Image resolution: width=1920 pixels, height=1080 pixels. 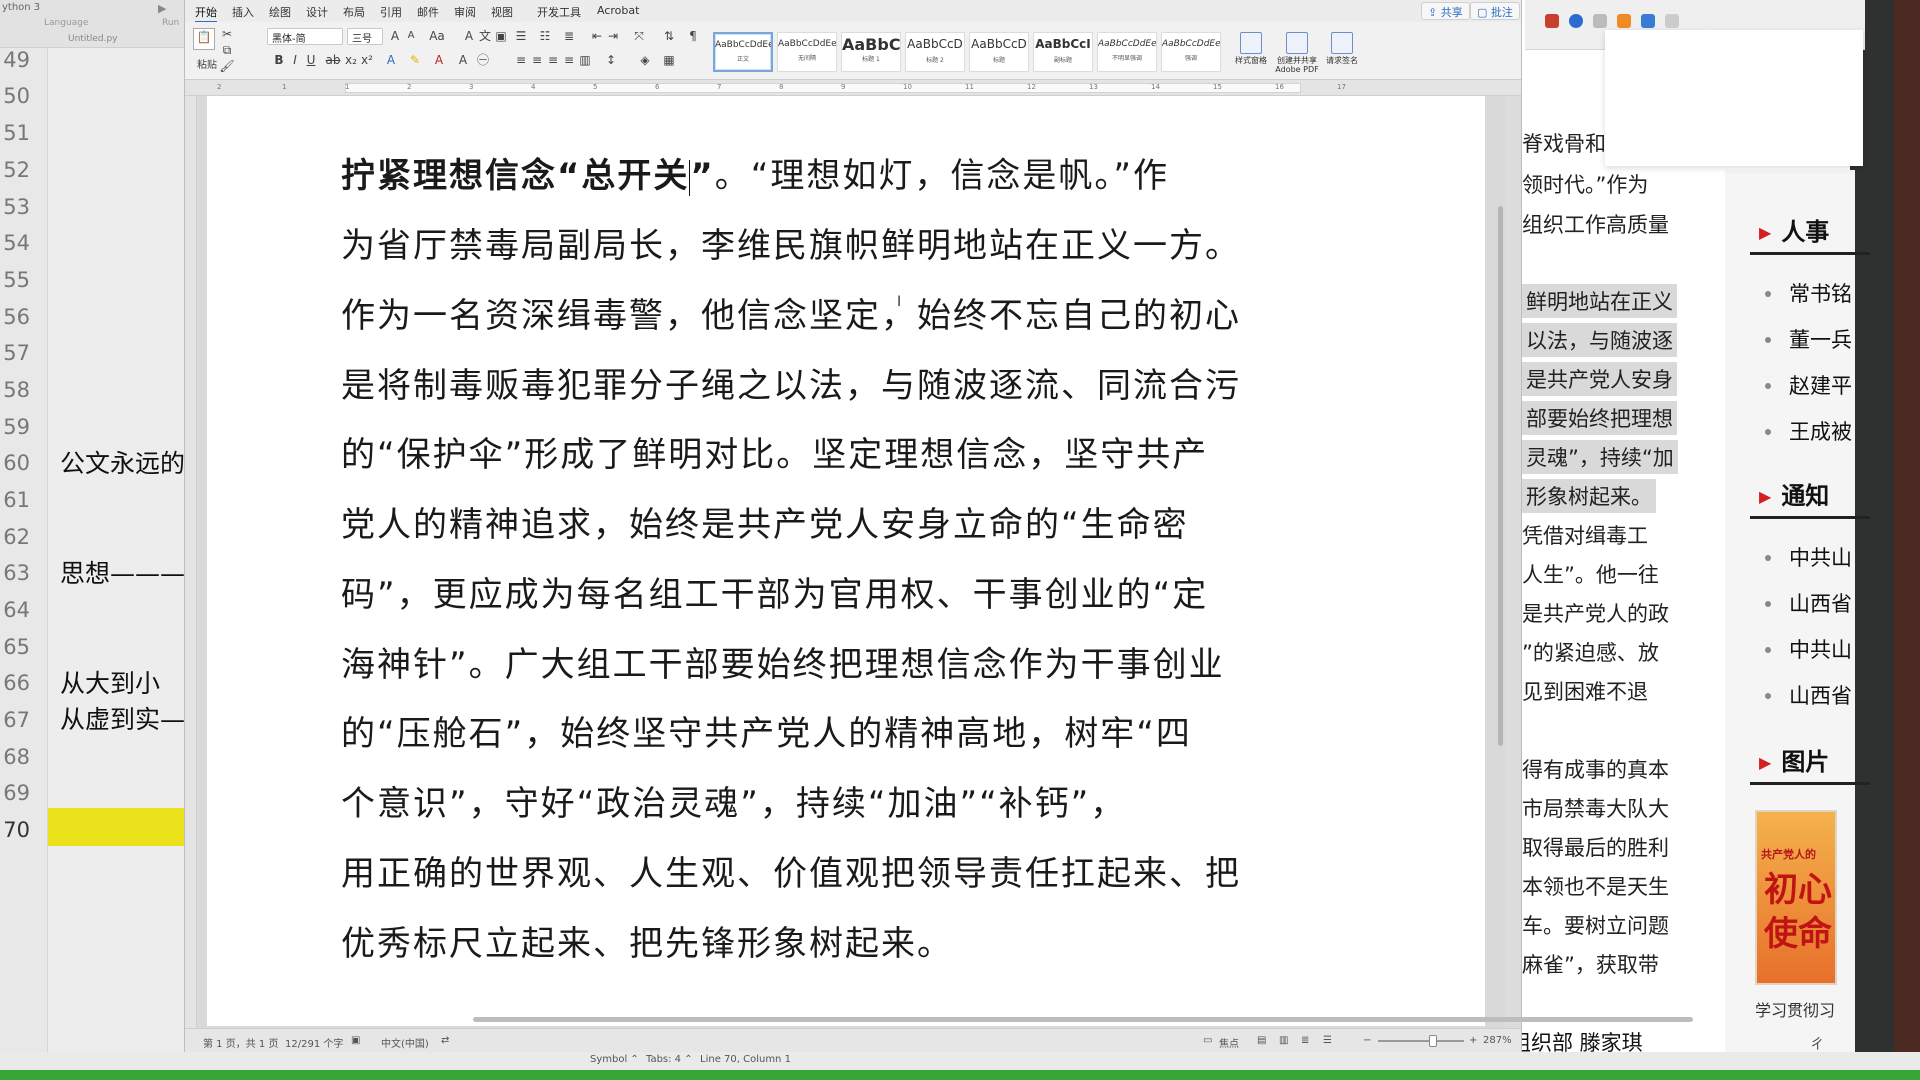 What do you see at coordinates (1497, 1040) in the screenshot?
I see `zoom-level: 287%` at bounding box center [1497, 1040].